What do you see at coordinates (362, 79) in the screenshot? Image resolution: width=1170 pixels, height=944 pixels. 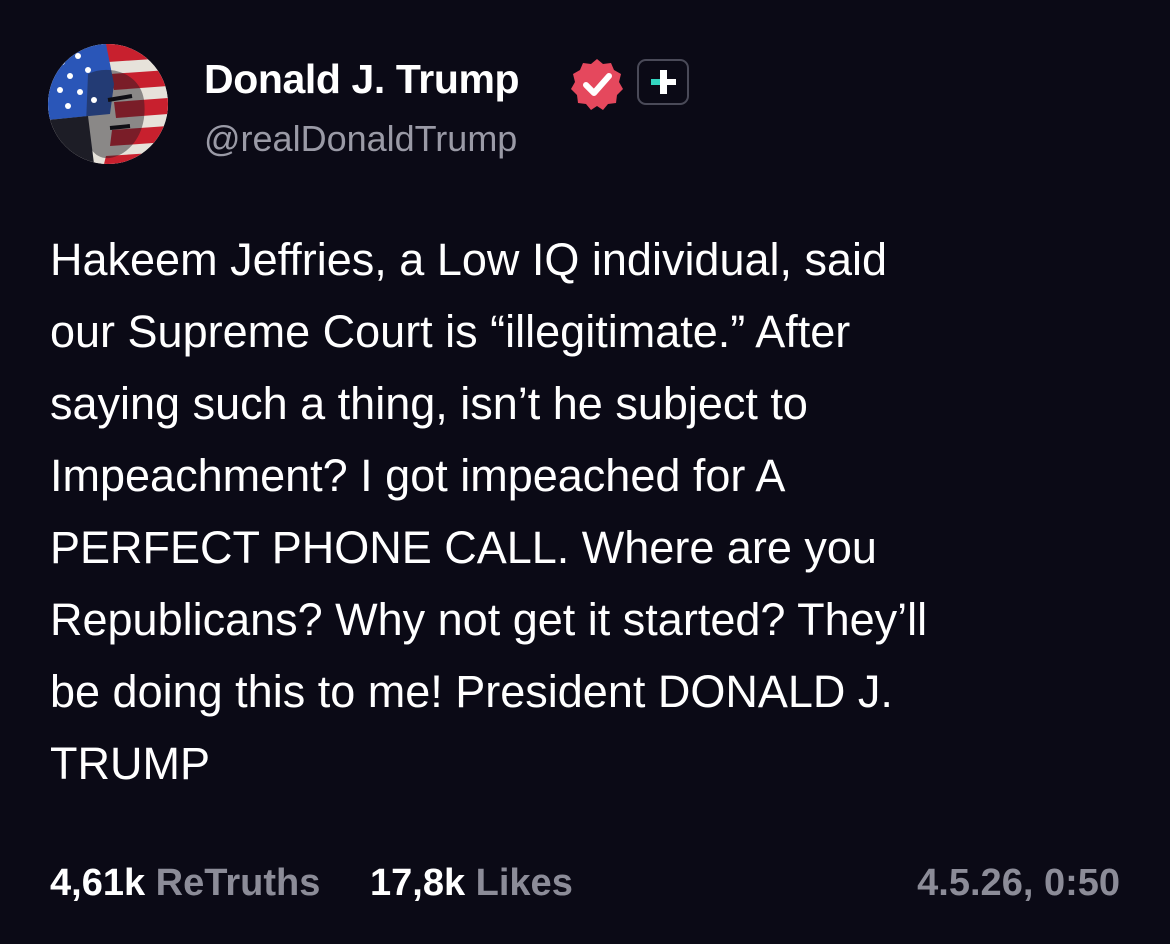 I see `author-name: Donald J. Trump` at bounding box center [362, 79].